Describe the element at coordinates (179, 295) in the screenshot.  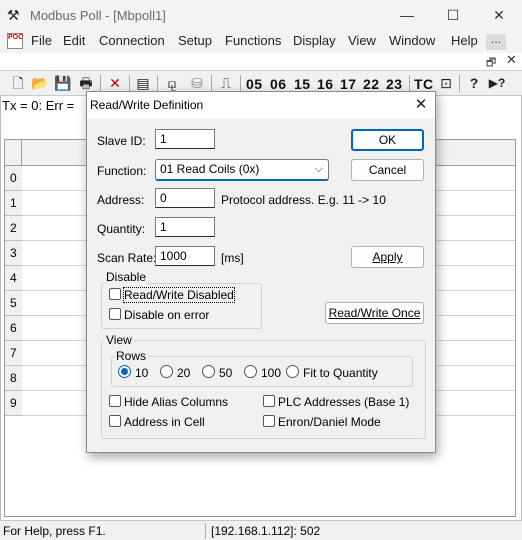
I see `rw-disabled-label: Read/Write Disabled` at that location.